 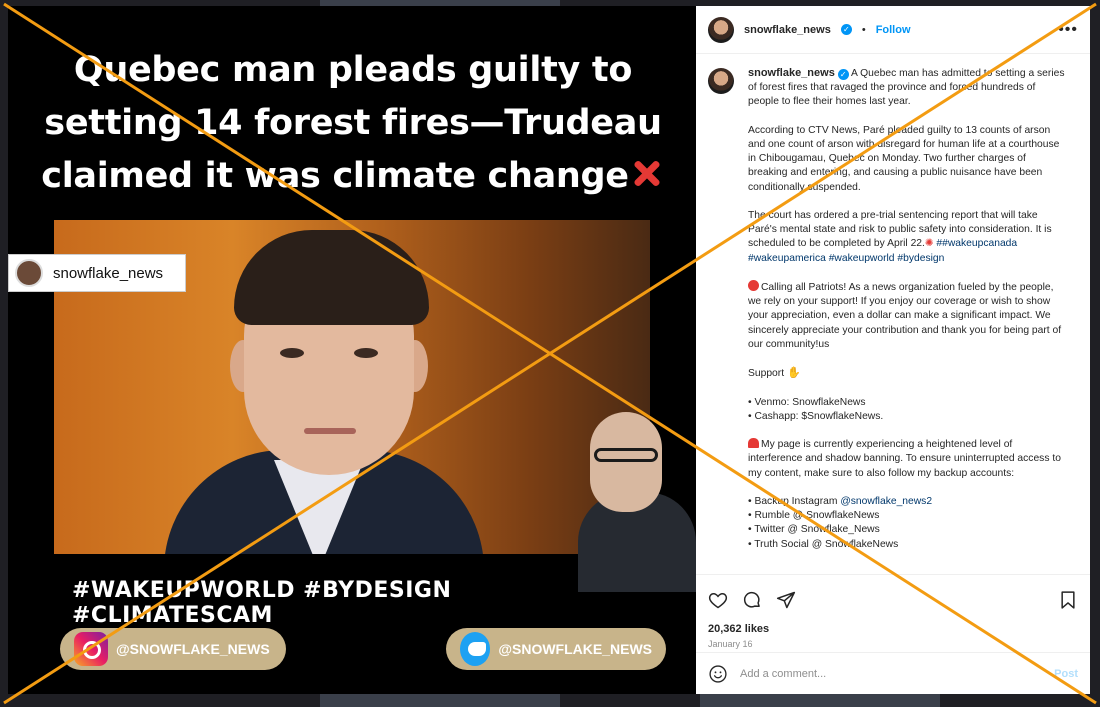 What do you see at coordinates (1068, 30) in the screenshot?
I see `more-icon: •••` at bounding box center [1068, 30].